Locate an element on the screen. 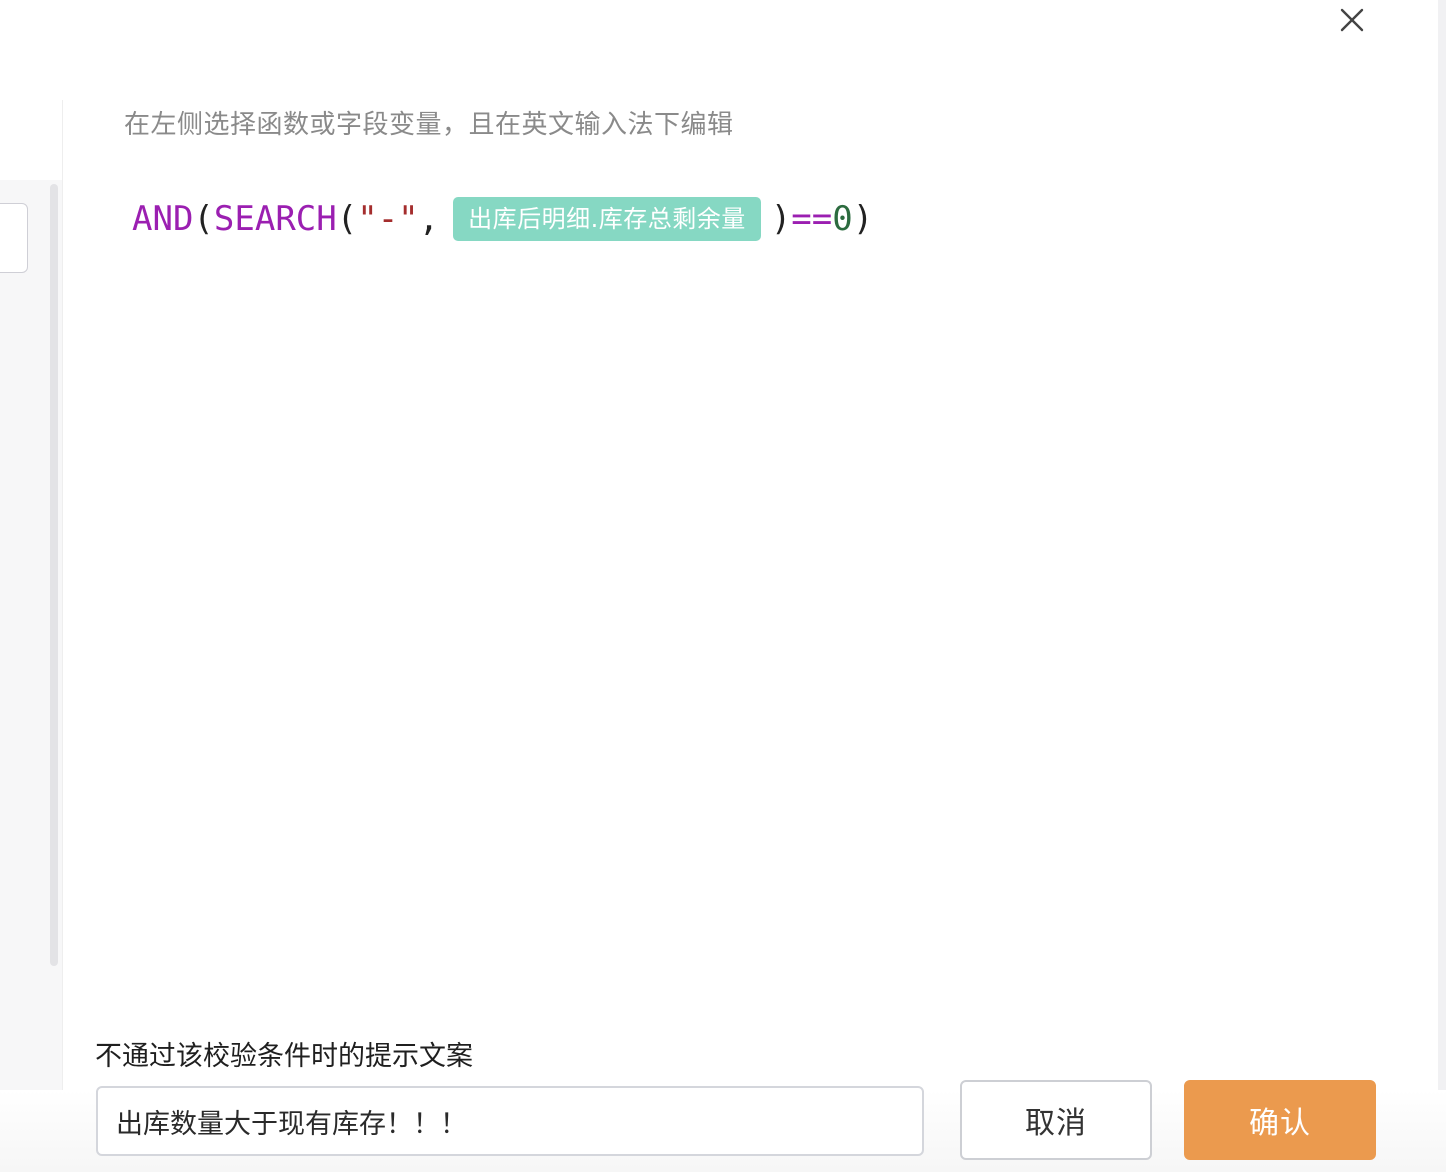  error-message-input is located at coordinates (510, 1121).